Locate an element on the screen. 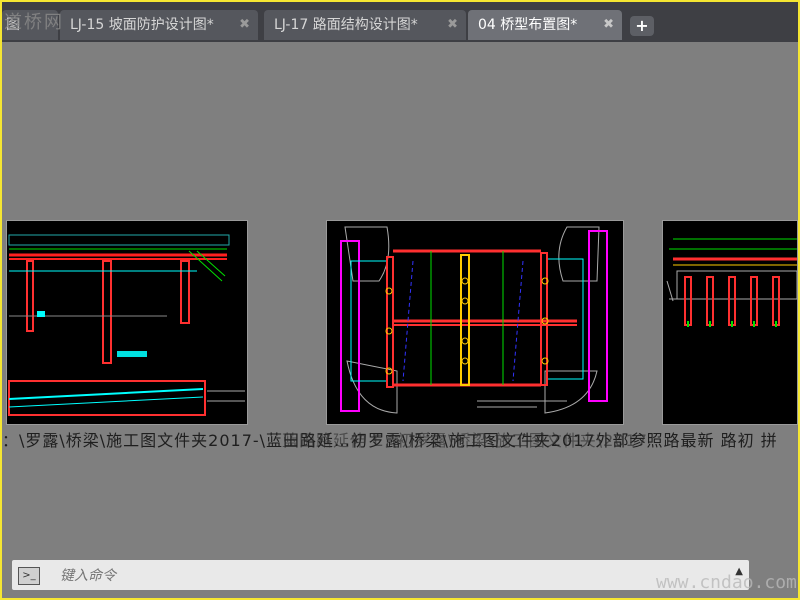 The height and width of the screenshot is (600, 800). watermark-logo: 道桥网 is located at coordinates (34, 22).